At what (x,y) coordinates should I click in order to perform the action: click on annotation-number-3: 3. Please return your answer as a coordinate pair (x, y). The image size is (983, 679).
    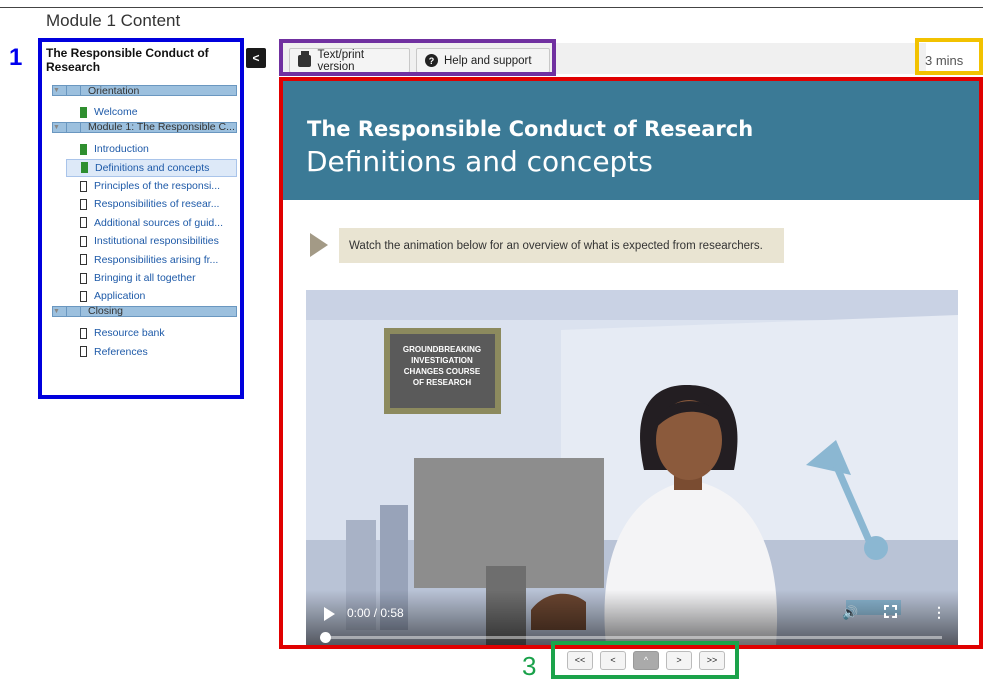
    Looking at the image, I should click on (529, 665).